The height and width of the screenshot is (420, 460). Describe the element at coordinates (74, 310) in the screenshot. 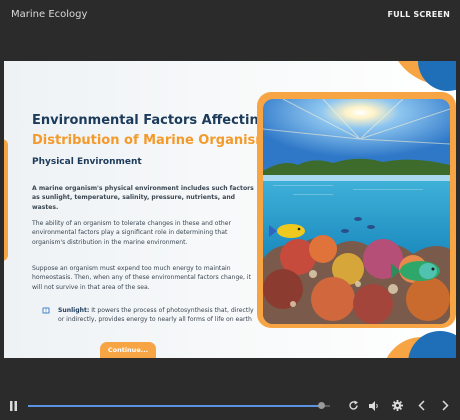

I see `bullet-term: Sunlight:` at that location.